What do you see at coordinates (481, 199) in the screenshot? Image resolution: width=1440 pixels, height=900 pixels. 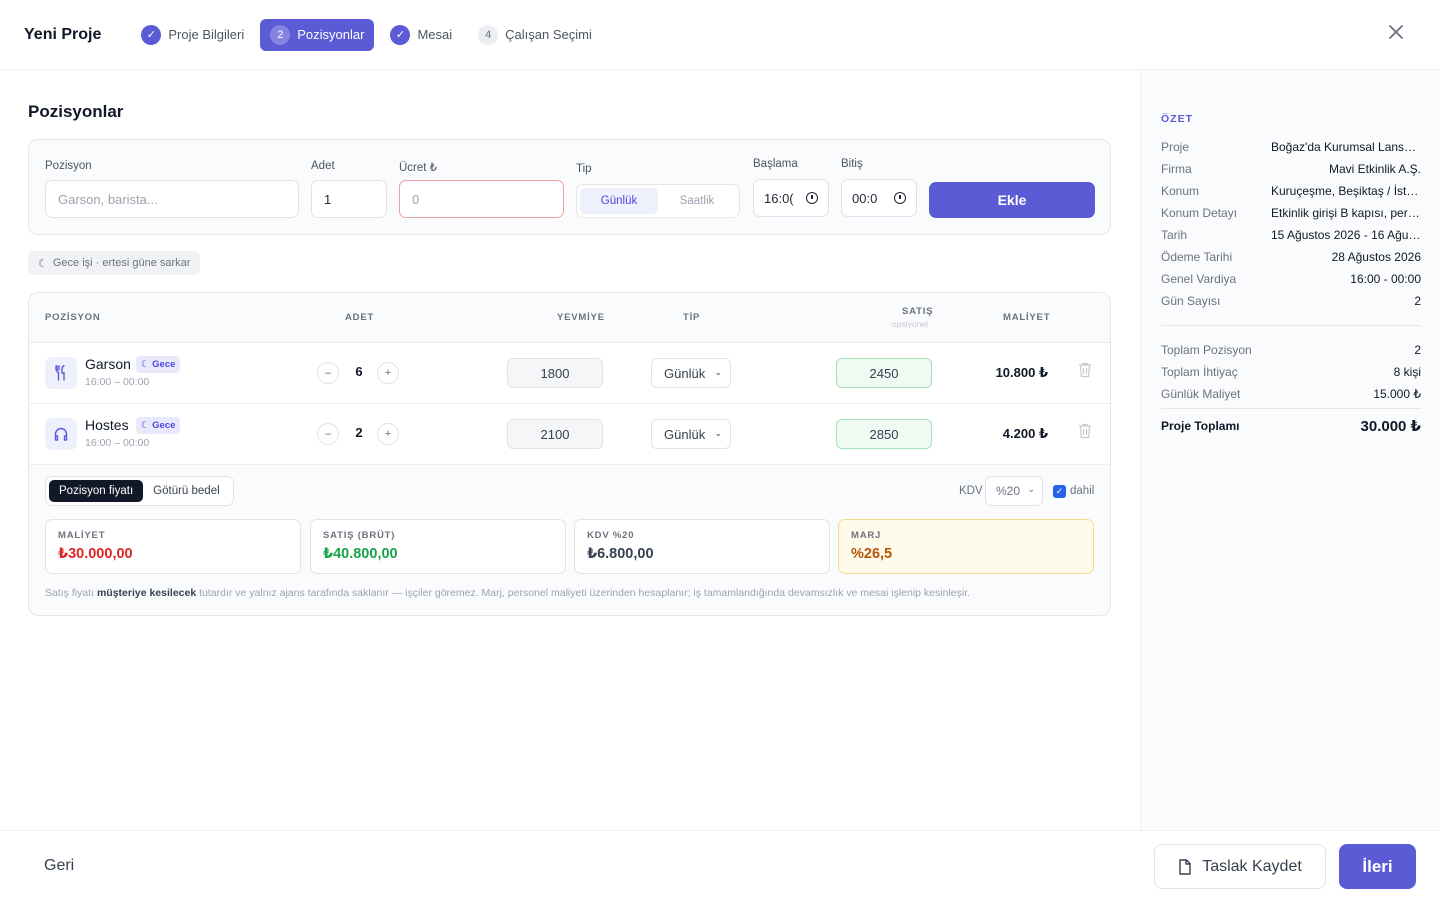 I see `fee-input: 0` at bounding box center [481, 199].